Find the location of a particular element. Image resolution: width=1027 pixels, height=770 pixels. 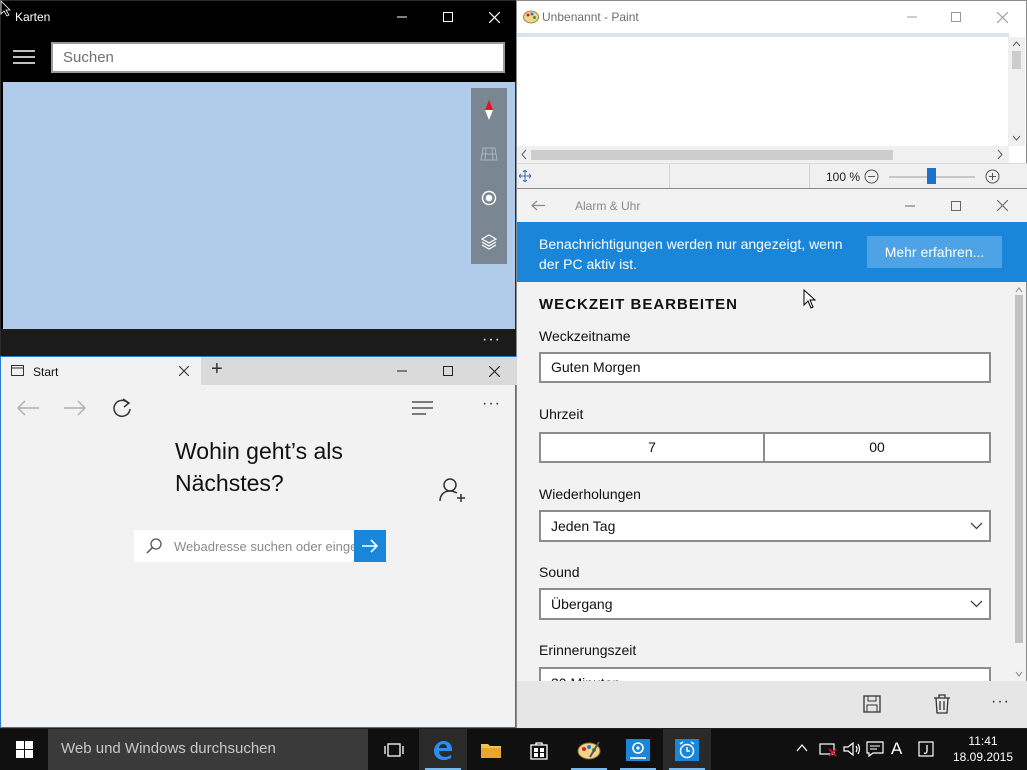

edge-search-go-button is located at coordinates (370, 546).